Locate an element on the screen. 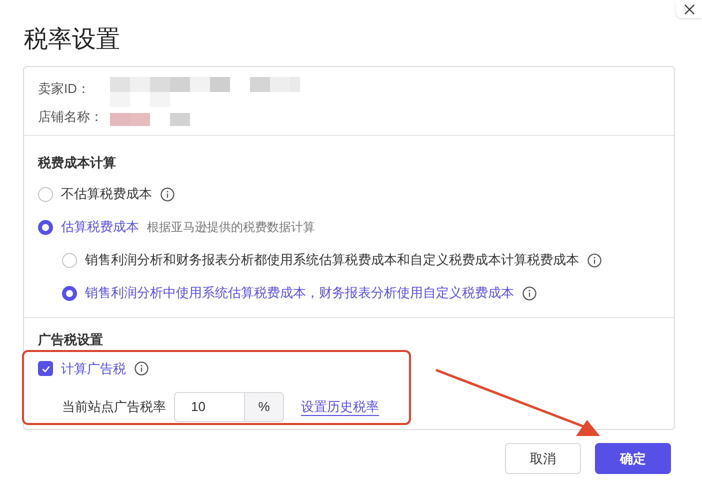 This screenshot has height=498, width=702. section-heading: 广告税设置 is located at coordinates (70, 340).